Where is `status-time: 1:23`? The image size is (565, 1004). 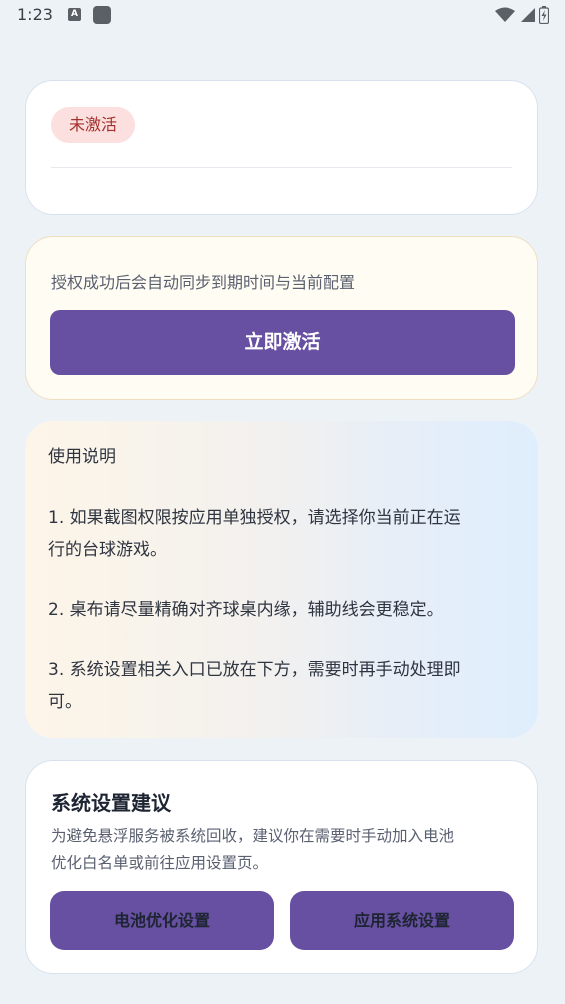
status-time: 1:23 is located at coordinates (35, 14).